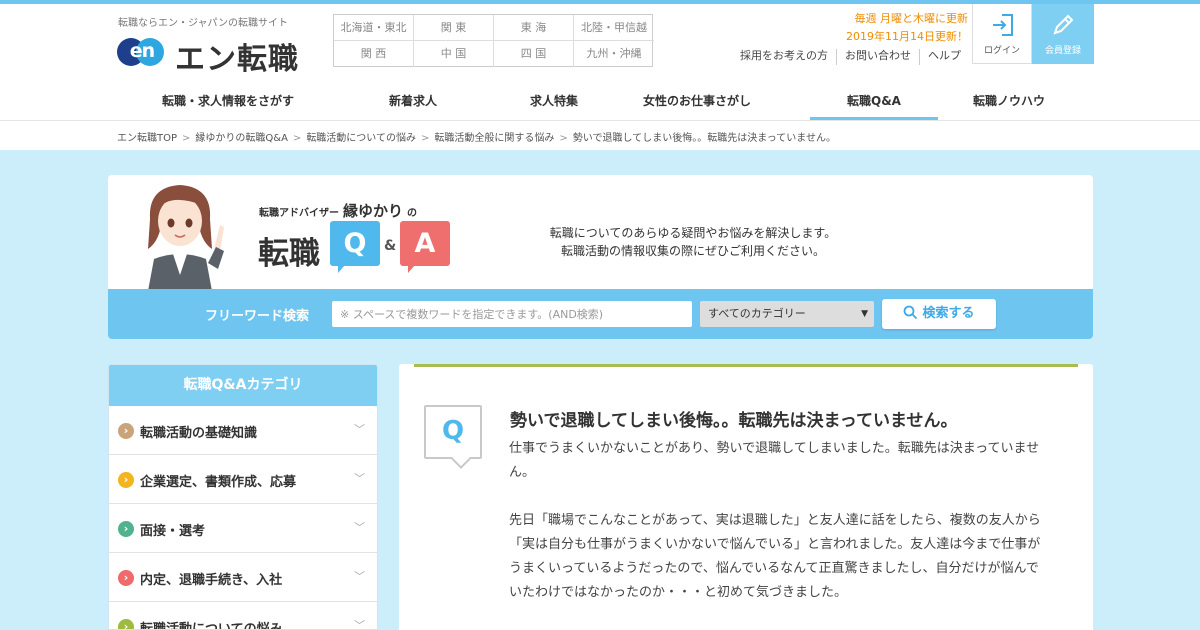 This screenshot has width=1200, height=630. I want to click on region-link: 東 海, so click(534, 28).